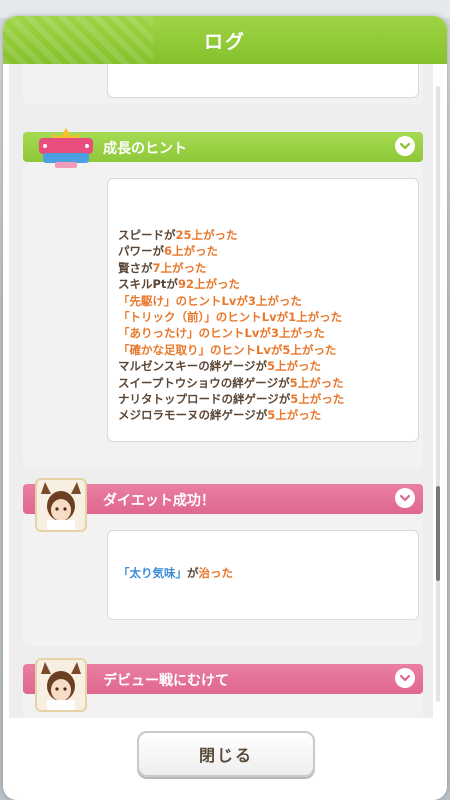 Image resolution: width=450 pixels, height=800 pixels. I want to click on log-line-segment: メジロラモーヌの絆ゲージが, so click(193, 415).